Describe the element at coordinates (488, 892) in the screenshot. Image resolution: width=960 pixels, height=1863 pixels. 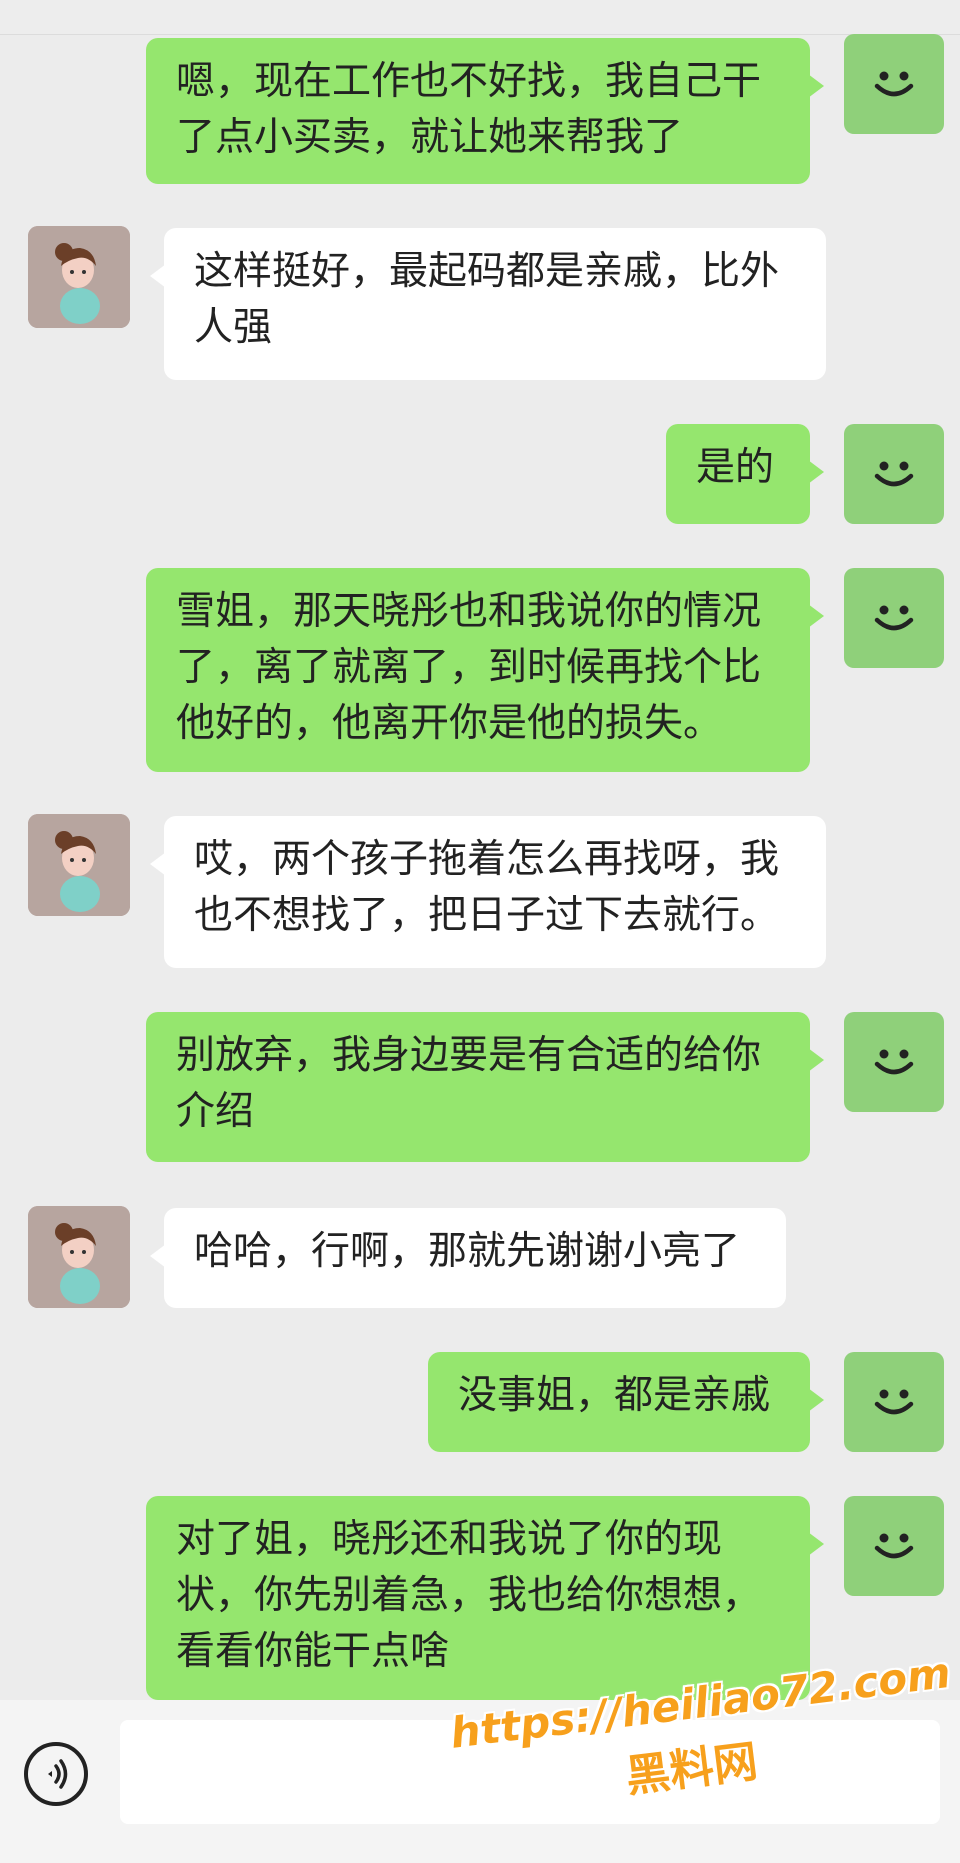
I see `contact-message-bubble: 哎，两个孩子拖着怎么再找呀，我 也不想找了，把日子过下去就行。` at that location.